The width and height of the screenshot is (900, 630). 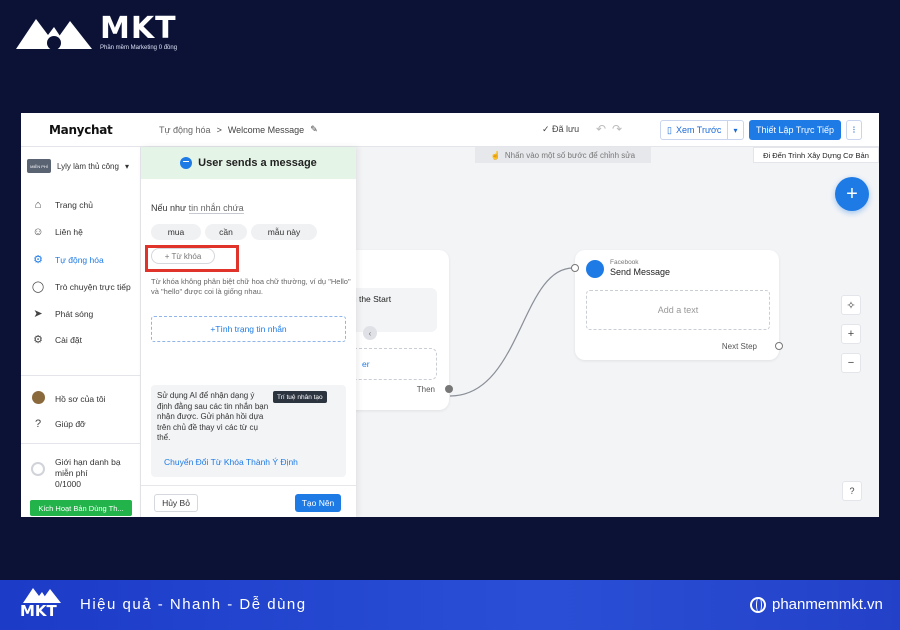 I want to click on keyword-chip: cần, so click(x=226, y=232).